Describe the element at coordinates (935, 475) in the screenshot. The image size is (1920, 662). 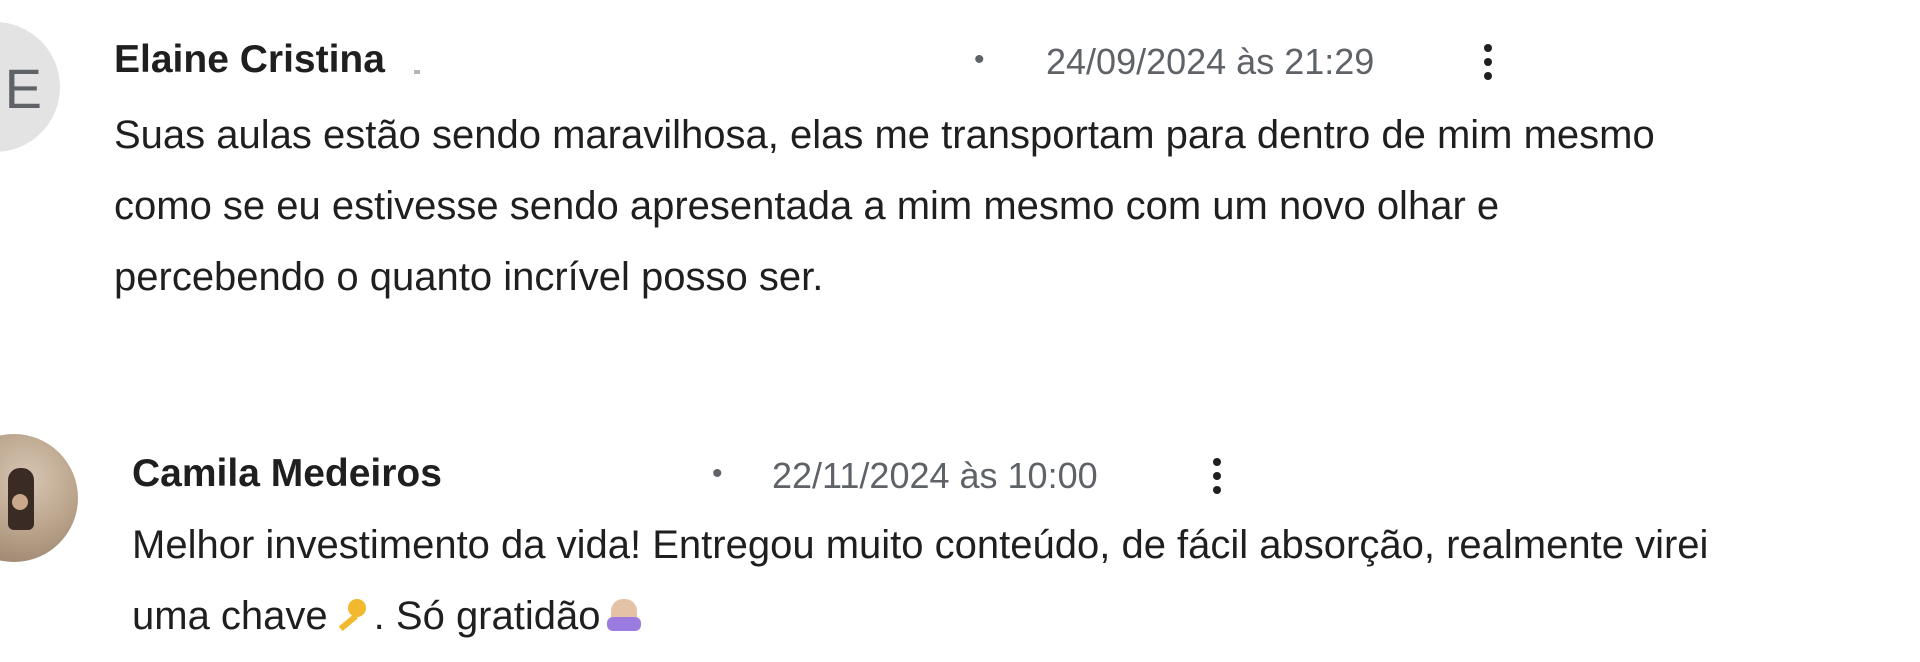
I see `comment-timestamp: 22/11/2024 às 10:00` at that location.